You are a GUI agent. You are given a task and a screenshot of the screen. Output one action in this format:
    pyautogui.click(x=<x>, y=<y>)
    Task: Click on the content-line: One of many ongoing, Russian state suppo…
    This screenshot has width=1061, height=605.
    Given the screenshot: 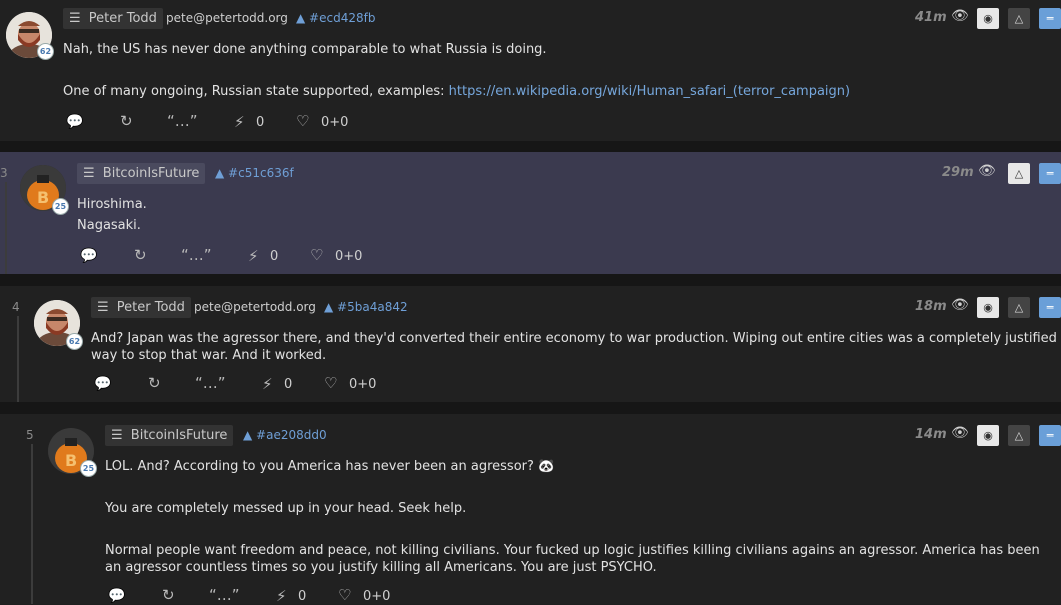 What is the action you would take?
    pyautogui.click(x=558, y=91)
    